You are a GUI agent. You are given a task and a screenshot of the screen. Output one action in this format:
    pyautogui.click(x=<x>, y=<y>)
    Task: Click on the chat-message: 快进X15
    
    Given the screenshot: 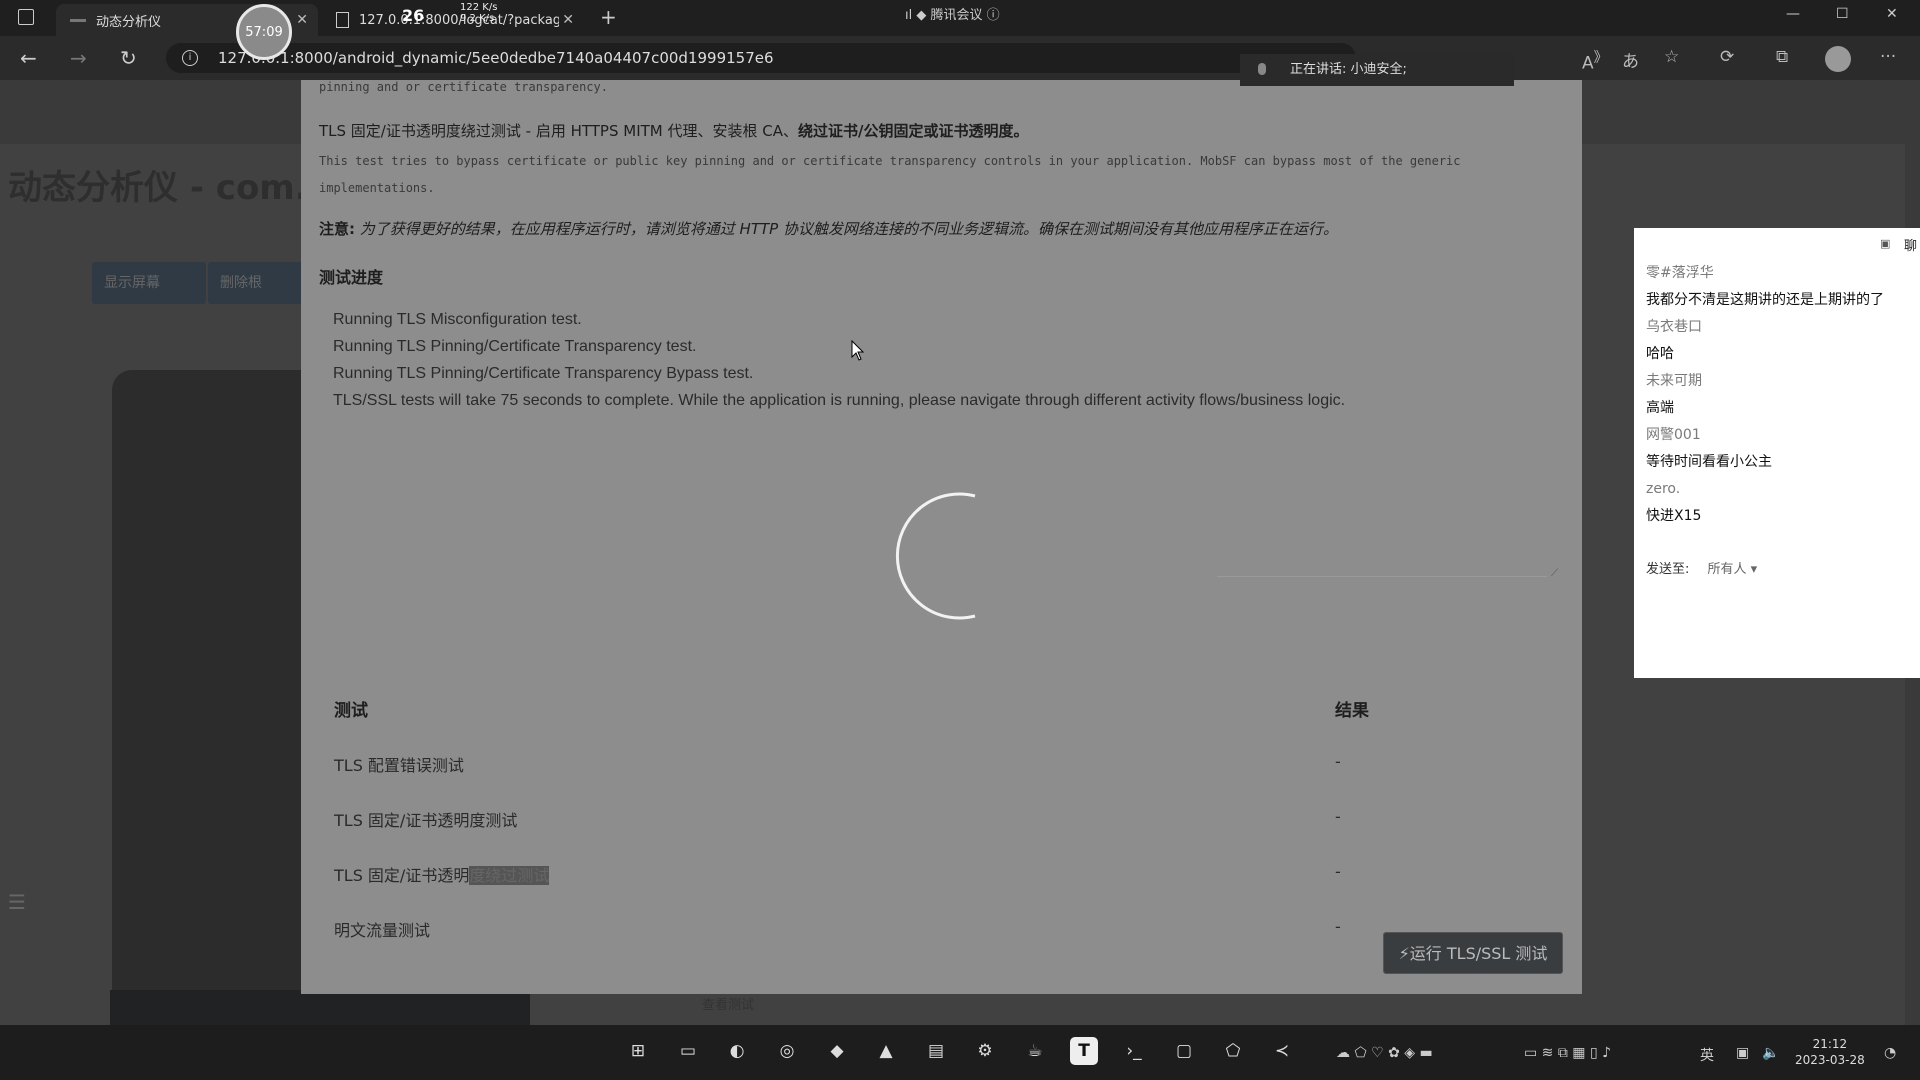 What is the action you would take?
    pyautogui.click(x=1674, y=516)
    